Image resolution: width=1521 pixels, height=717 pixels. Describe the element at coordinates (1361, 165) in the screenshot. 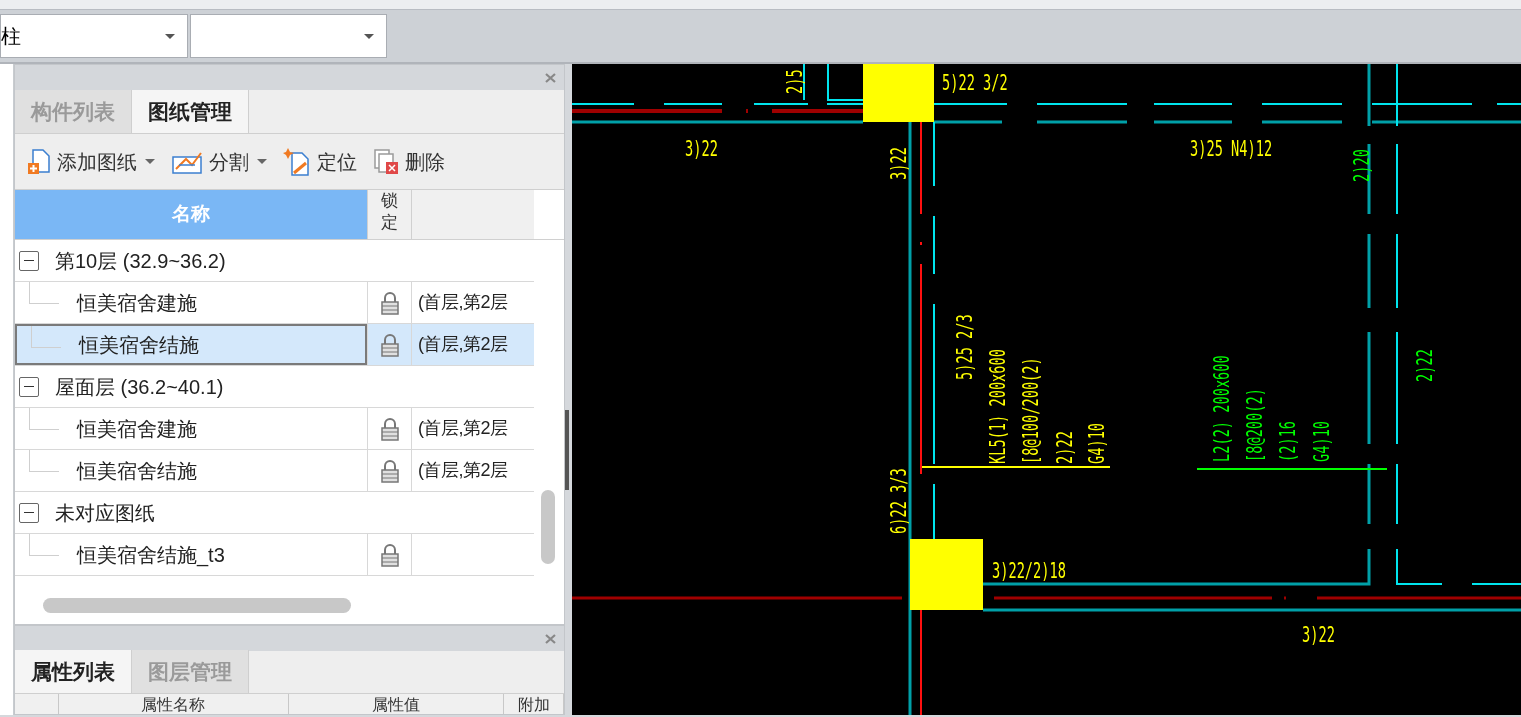

I see `rebar-annotation: 2)20` at that location.